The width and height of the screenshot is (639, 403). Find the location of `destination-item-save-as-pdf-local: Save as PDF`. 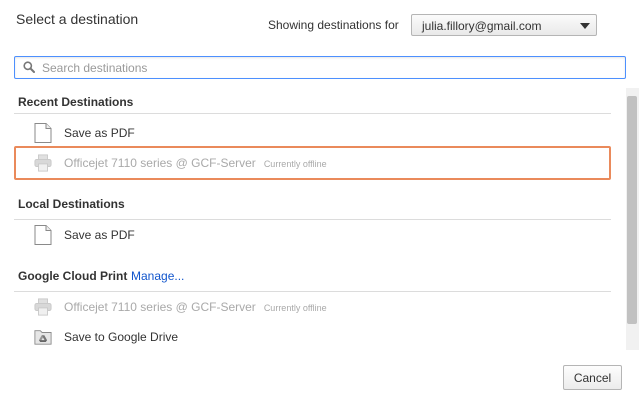

destination-item-save-as-pdf-local: Save as PDF is located at coordinates (312, 234).